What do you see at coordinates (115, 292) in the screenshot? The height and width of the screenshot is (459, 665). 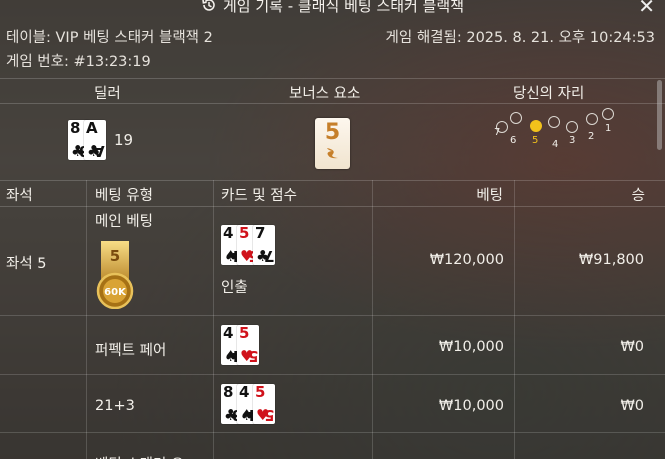 I see `chip-value: 60K` at bounding box center [115, 292].